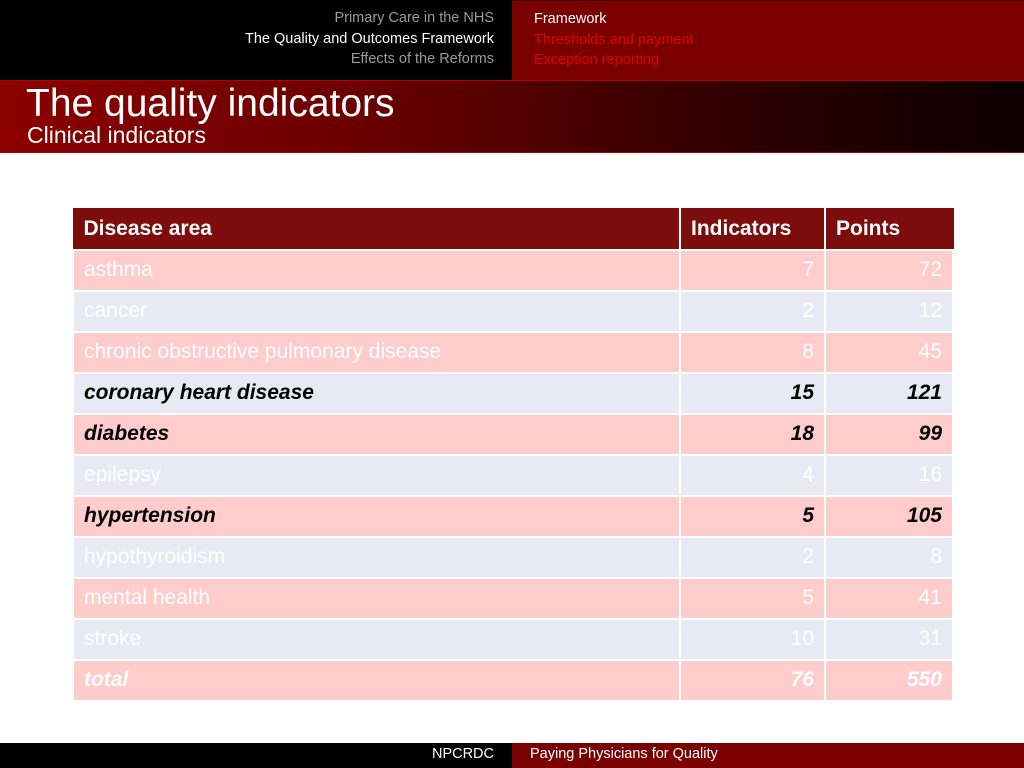  I want to click on section-link-primary-care: Primary Care in the NHS, so click(369, 18).